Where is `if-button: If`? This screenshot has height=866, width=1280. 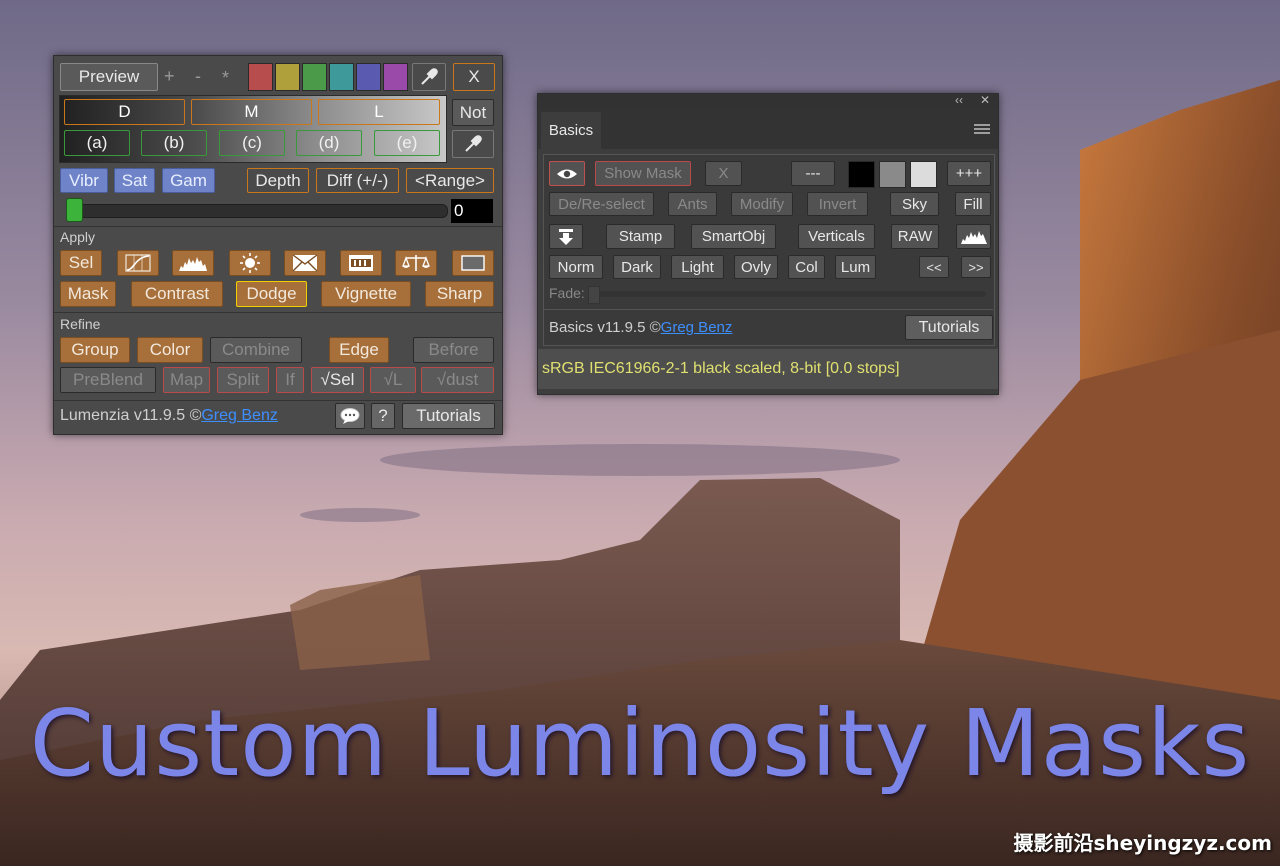
if-button: If is located at coordinates (290, 380).